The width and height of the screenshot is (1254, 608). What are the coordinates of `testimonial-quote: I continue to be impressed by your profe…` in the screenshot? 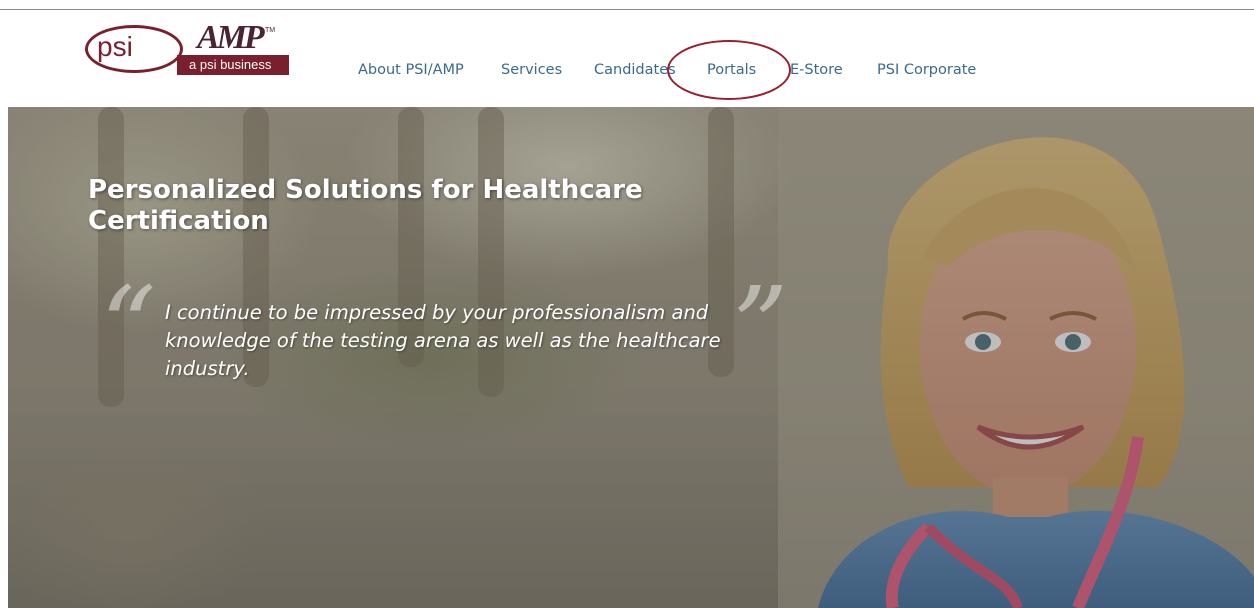 It's located at (443, 340).